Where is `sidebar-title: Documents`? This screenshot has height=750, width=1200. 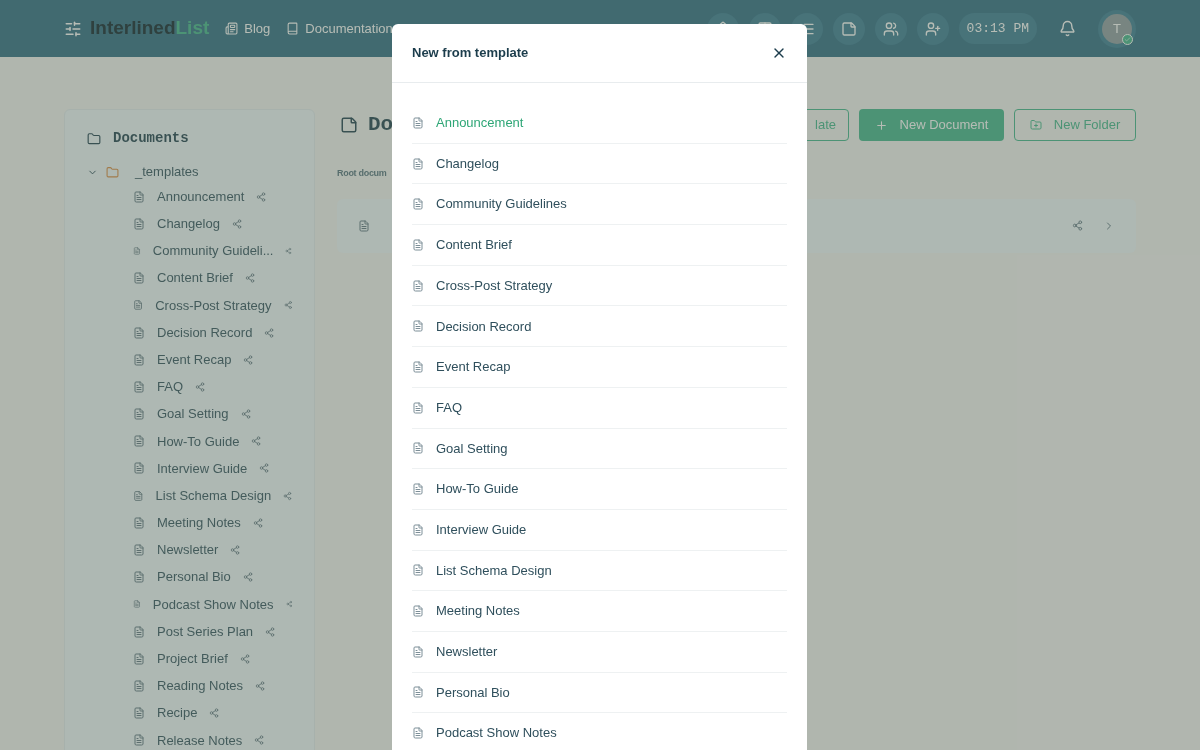
sidebar-title: Documents is located at coordinates (151, 138).